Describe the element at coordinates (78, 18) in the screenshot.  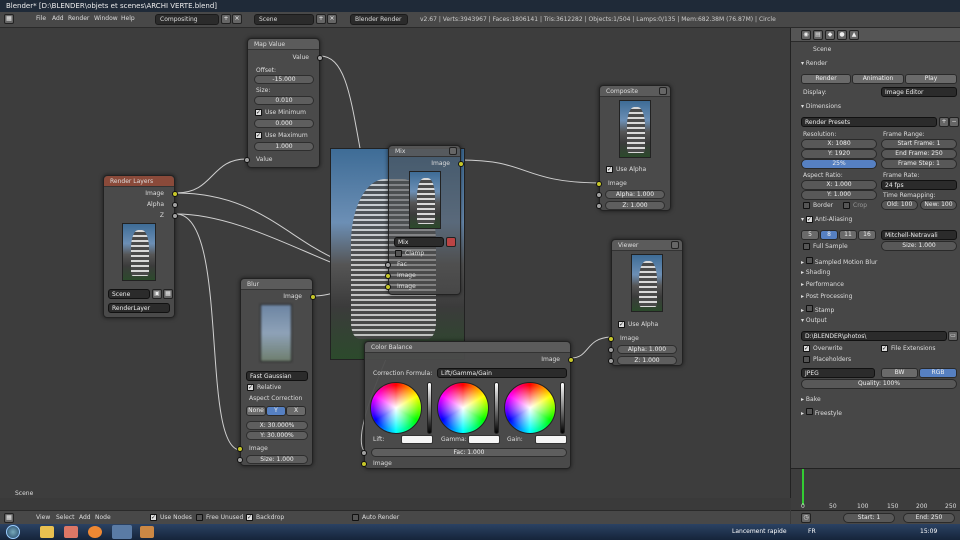
I see `menu-render: Render` at that location.